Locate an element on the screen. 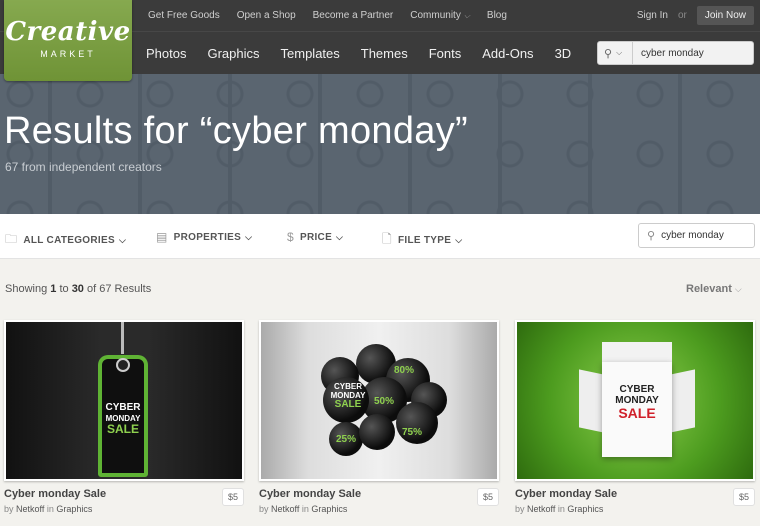  top-link-free-goods: Get Free Goods is located at coordinates (184, 15).